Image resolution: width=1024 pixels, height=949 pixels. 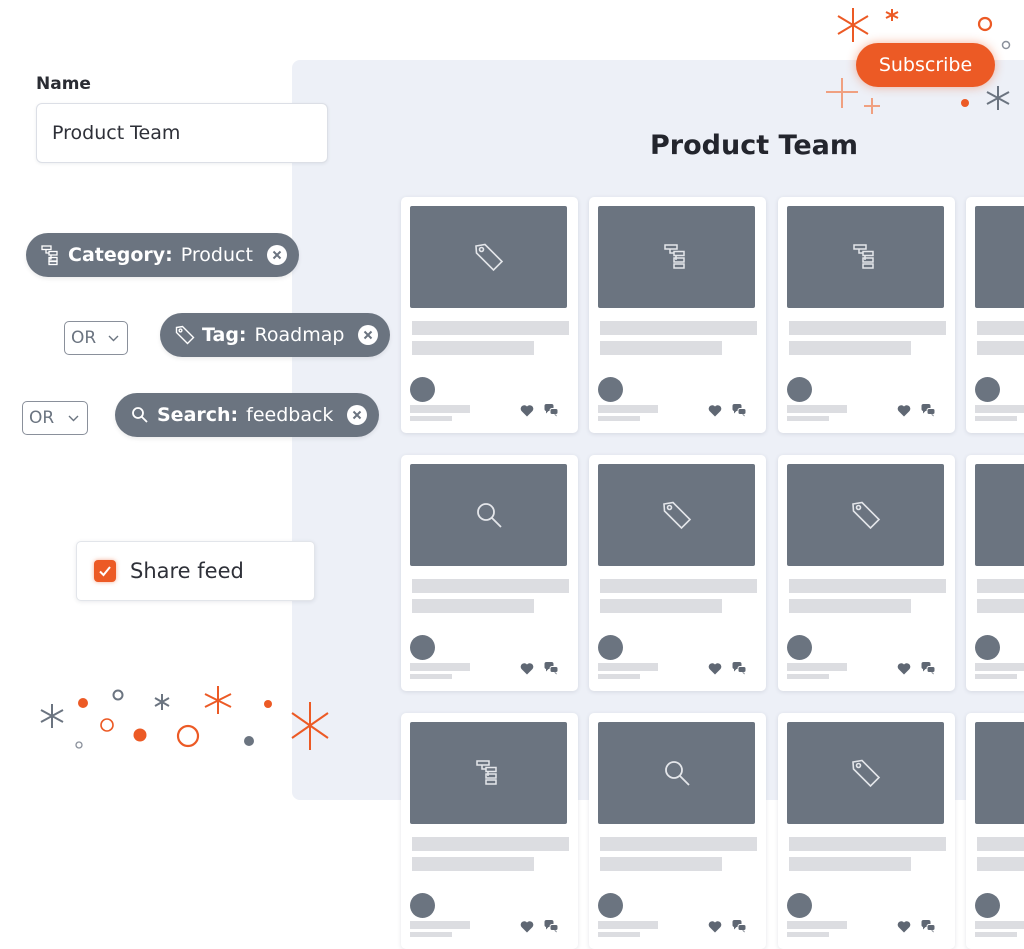 I want to click on operator-value: OR, so click(x=84, y=338).